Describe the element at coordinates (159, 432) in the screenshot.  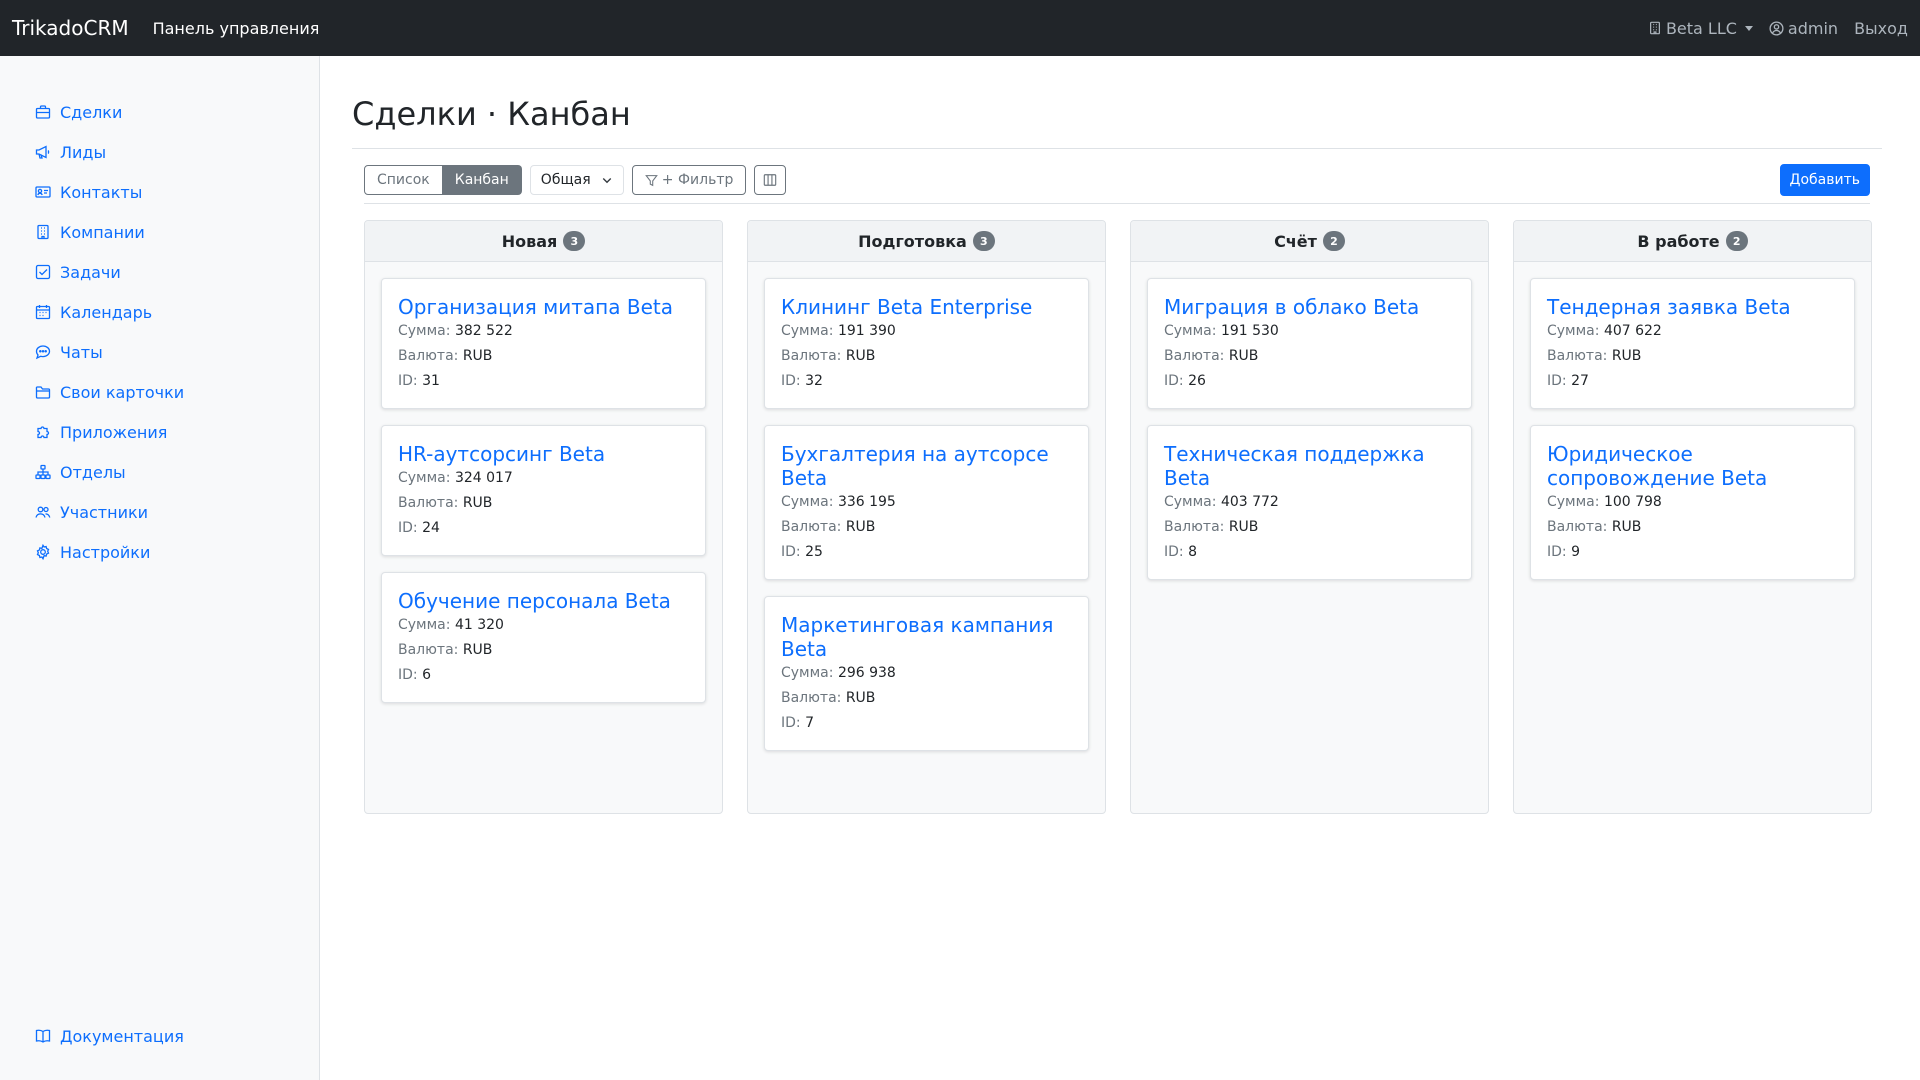
I see `sidebar-item-apps: Приложения` at that location.